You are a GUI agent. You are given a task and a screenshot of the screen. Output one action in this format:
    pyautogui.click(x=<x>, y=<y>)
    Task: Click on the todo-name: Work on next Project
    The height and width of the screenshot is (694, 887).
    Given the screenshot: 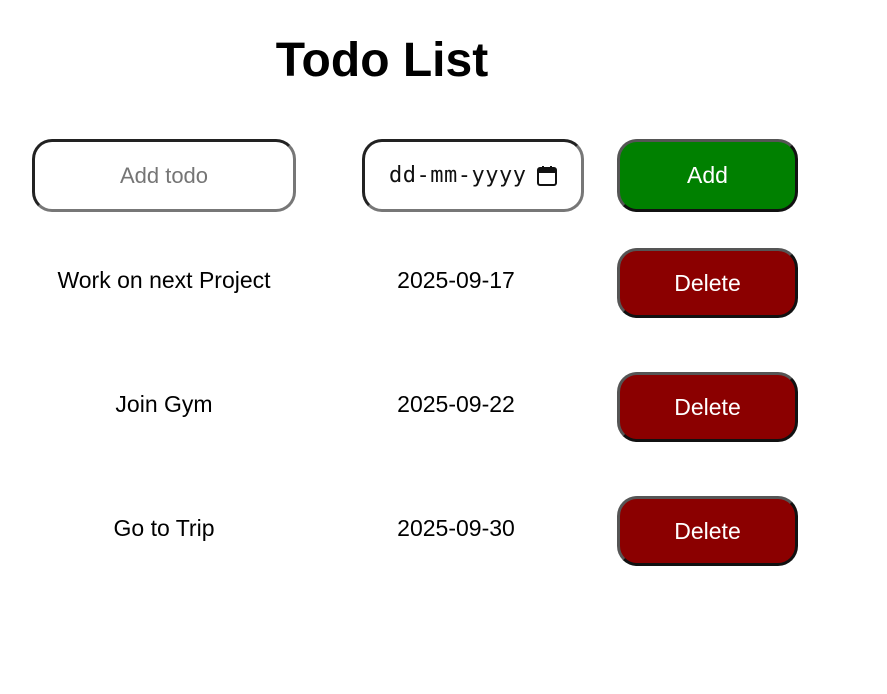 What is the action you would take?
    pyautogui.click(x=164, y=280)
    